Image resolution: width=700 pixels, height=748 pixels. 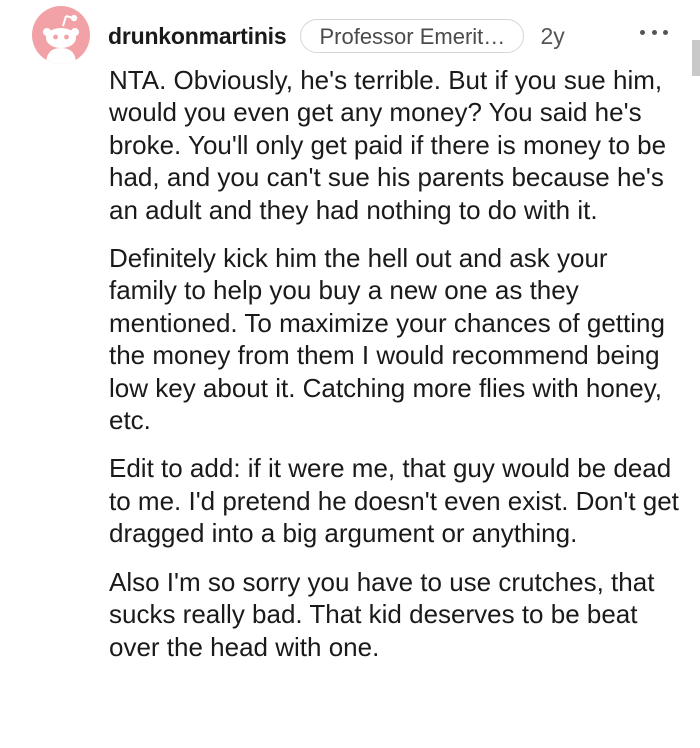 I want to click on more-options-icon, so click(x=654, y=32).